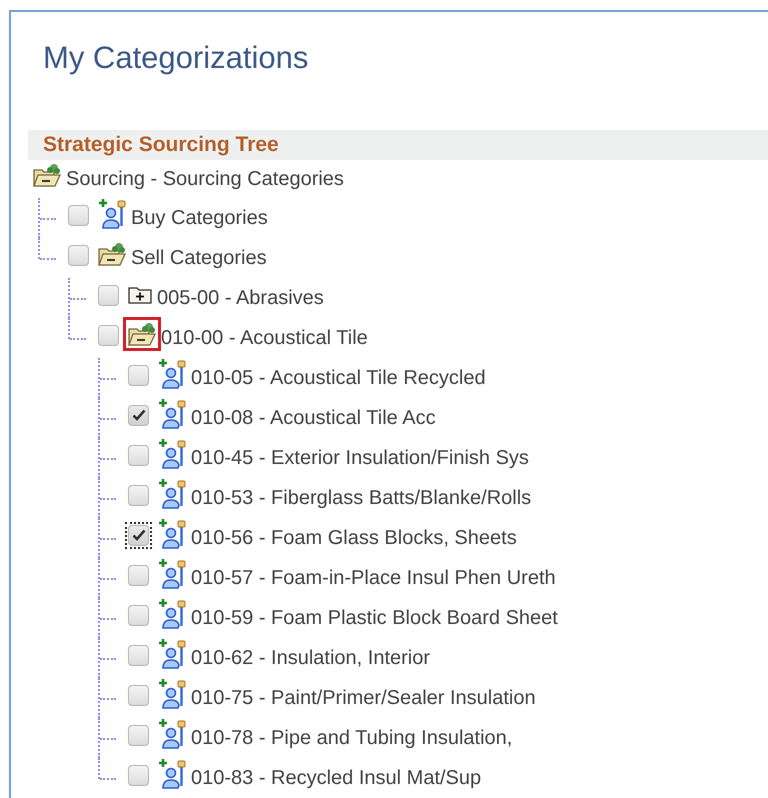 This screenshot has width=768, height=798. Describe the element at coordinates (264, 338) in the screenshot. I see `tree-node-label: 010-00 - Acoustical Tile` at that location.